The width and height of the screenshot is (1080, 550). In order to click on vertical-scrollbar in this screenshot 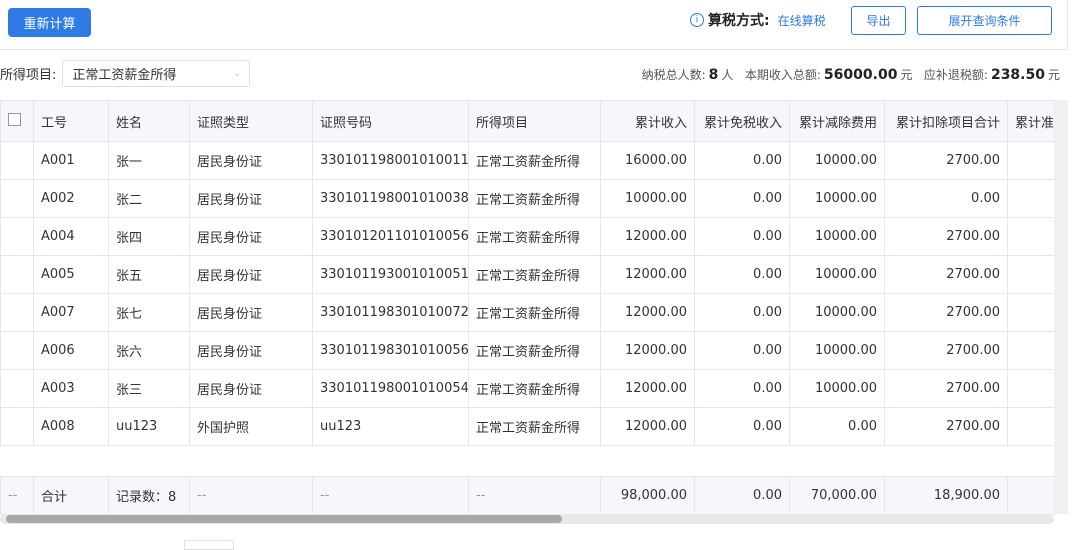, I will do `click(1061, 307)`.